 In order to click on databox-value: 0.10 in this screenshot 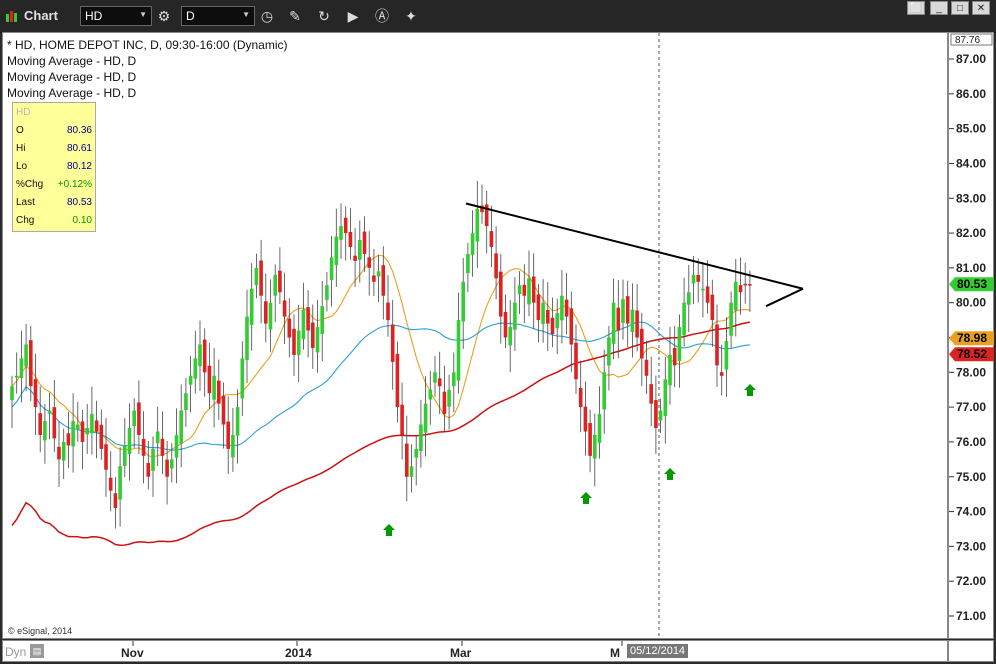, I will do `click(82, 220)`.